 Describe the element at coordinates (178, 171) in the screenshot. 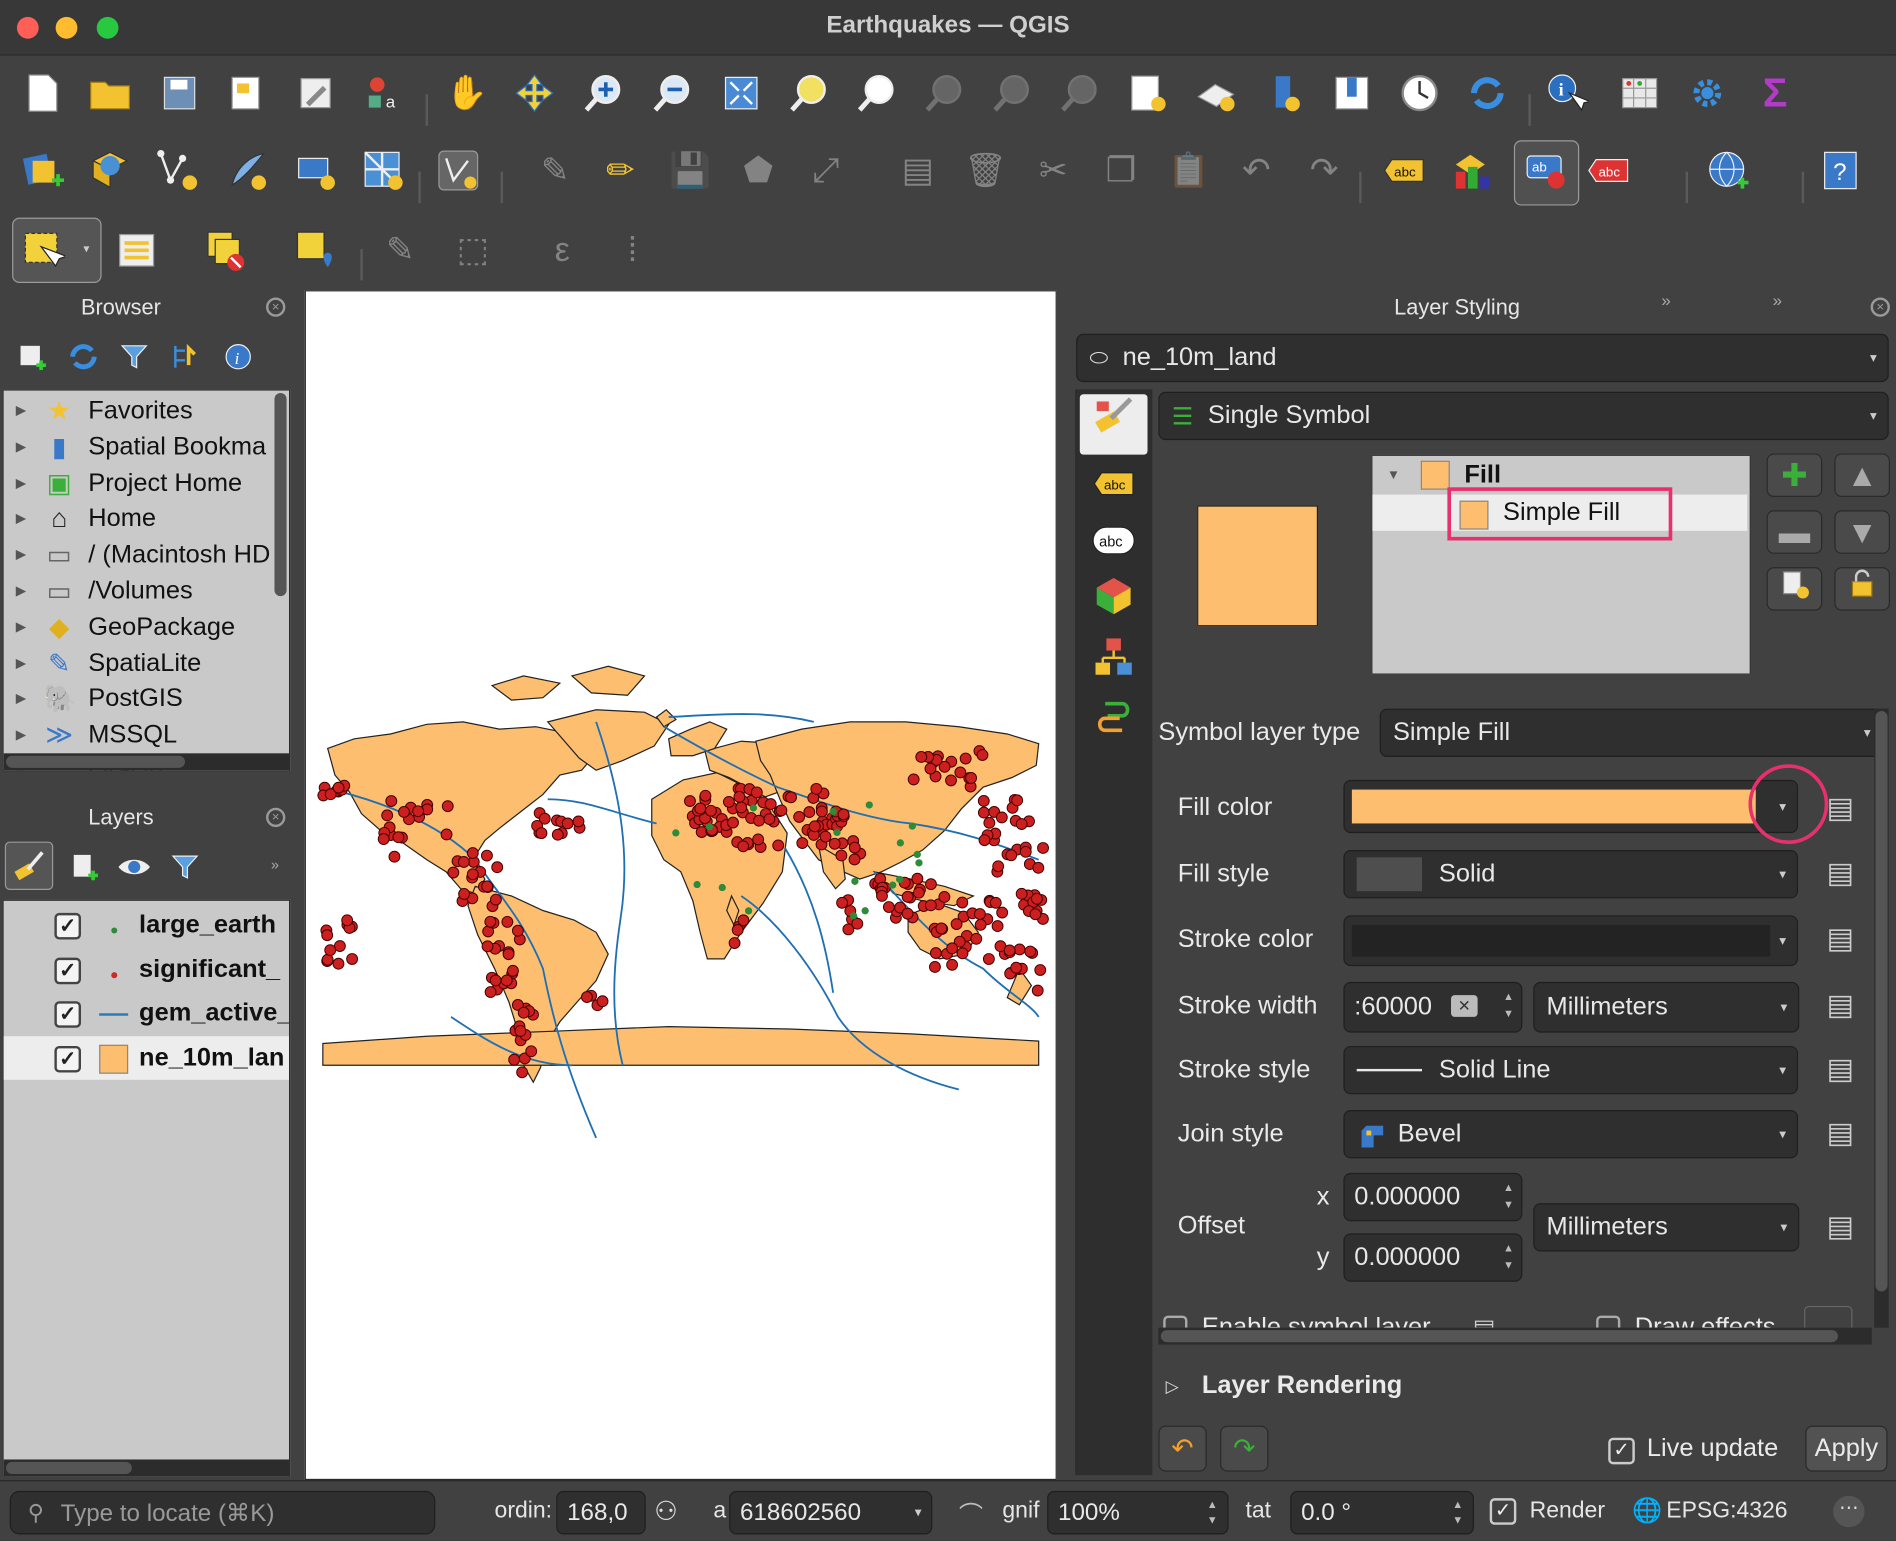

I see `new-shapefile-layer-icon` at that location.